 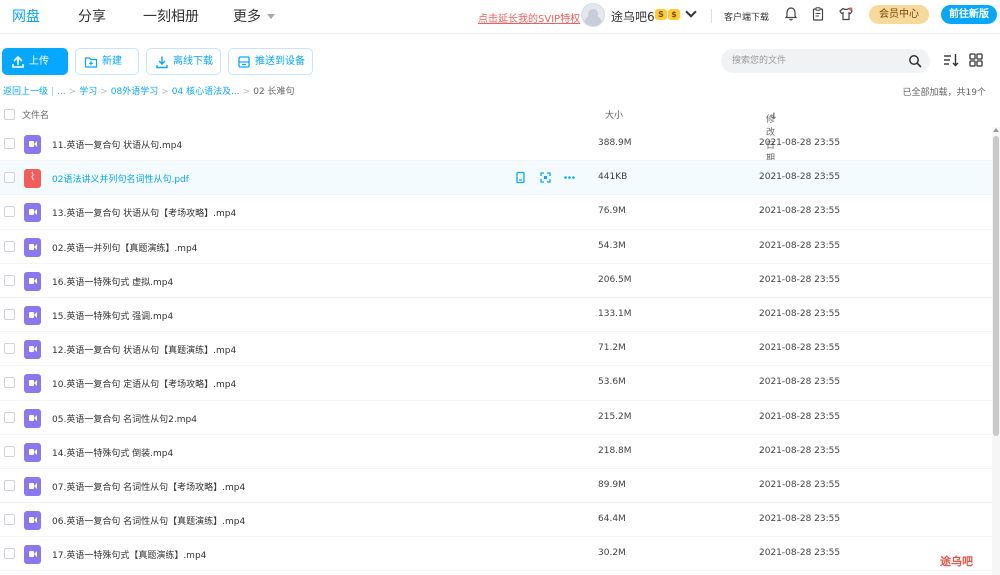 What do you see at coordinates (270, 61) in the screenshot?
I see `push-to-device-button: 推送到设备` at bounding box center [270, 61].